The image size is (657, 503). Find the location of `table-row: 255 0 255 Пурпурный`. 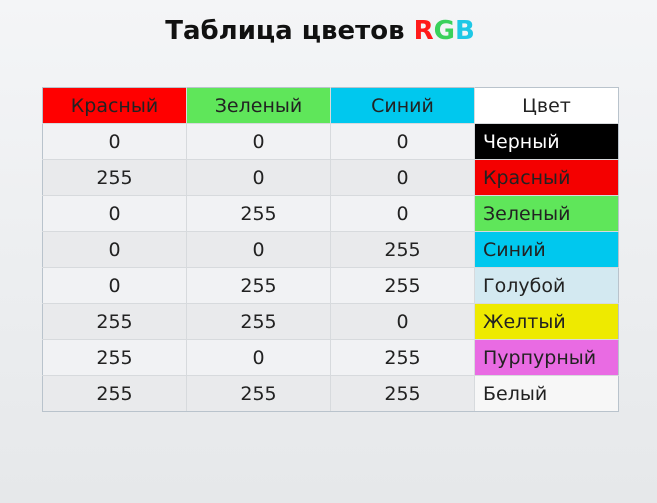

table-row: 255 0 255 Пурпурный is located at coordinates (330, 357).